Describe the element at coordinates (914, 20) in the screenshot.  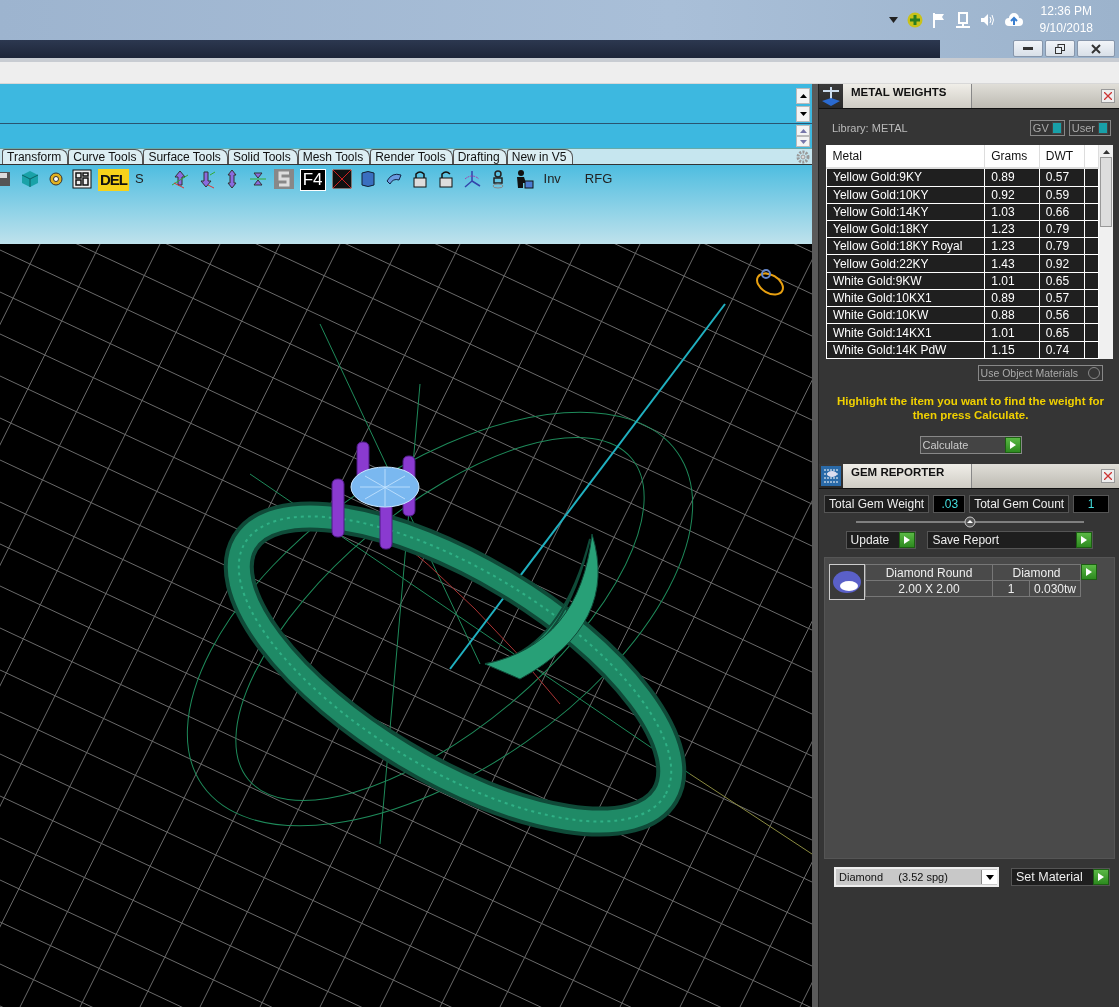
I see `plus-badge-icon` at that location.